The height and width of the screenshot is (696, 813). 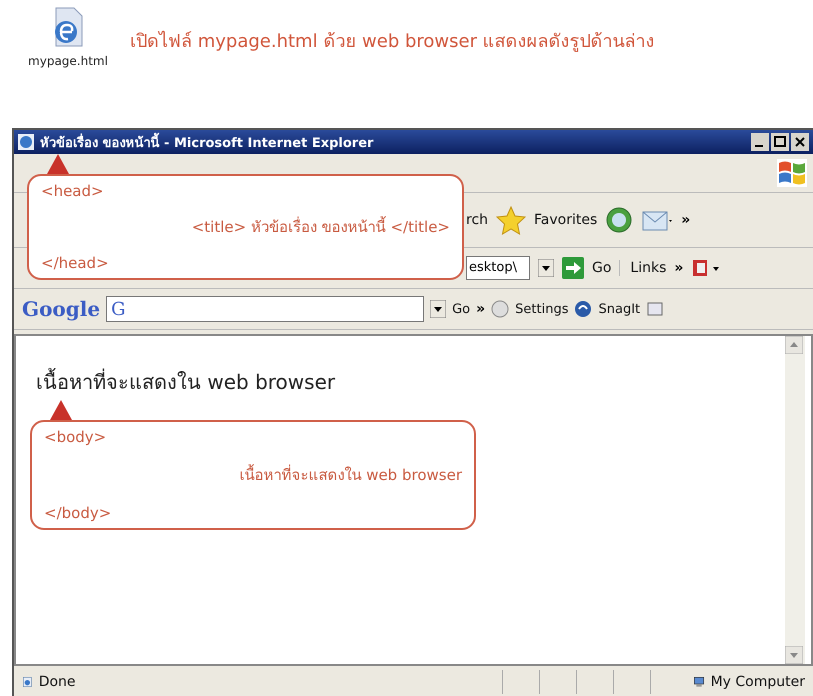 What do you see at coordinates (350, 474) in the screenshot?
I see `code-line: เนื้อหาที่จะแสดงใน web browser` at bounding box center [350, 474].